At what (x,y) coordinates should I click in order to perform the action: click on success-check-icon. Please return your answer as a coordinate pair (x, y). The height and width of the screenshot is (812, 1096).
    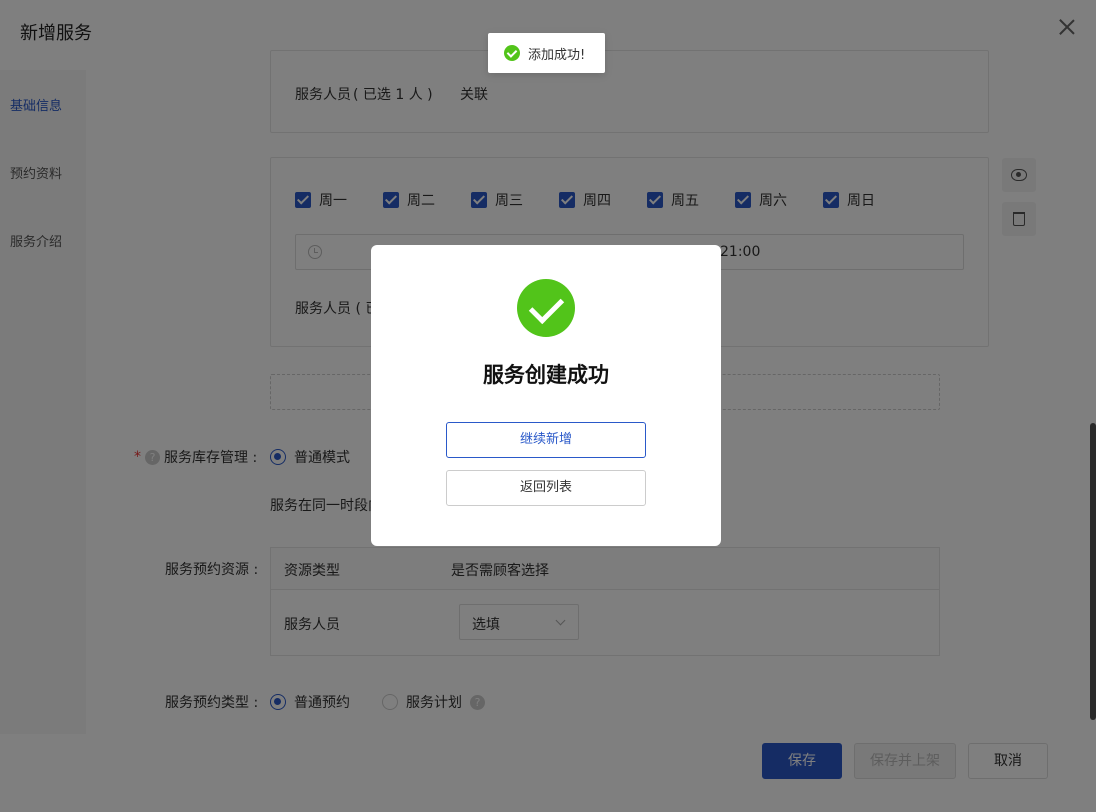
    Looking at the image, I should click on (546, 308).